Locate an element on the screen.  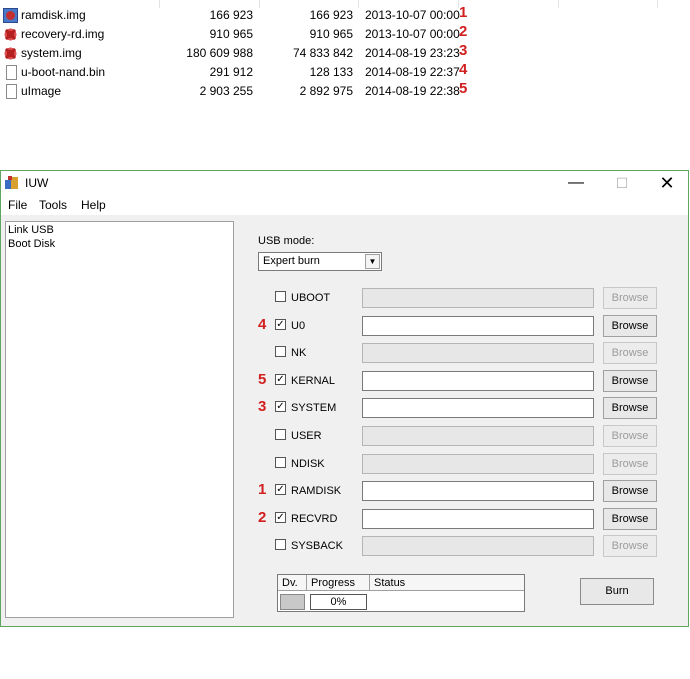
file-size: 2 903 255 is located at coordinates (226, 91).